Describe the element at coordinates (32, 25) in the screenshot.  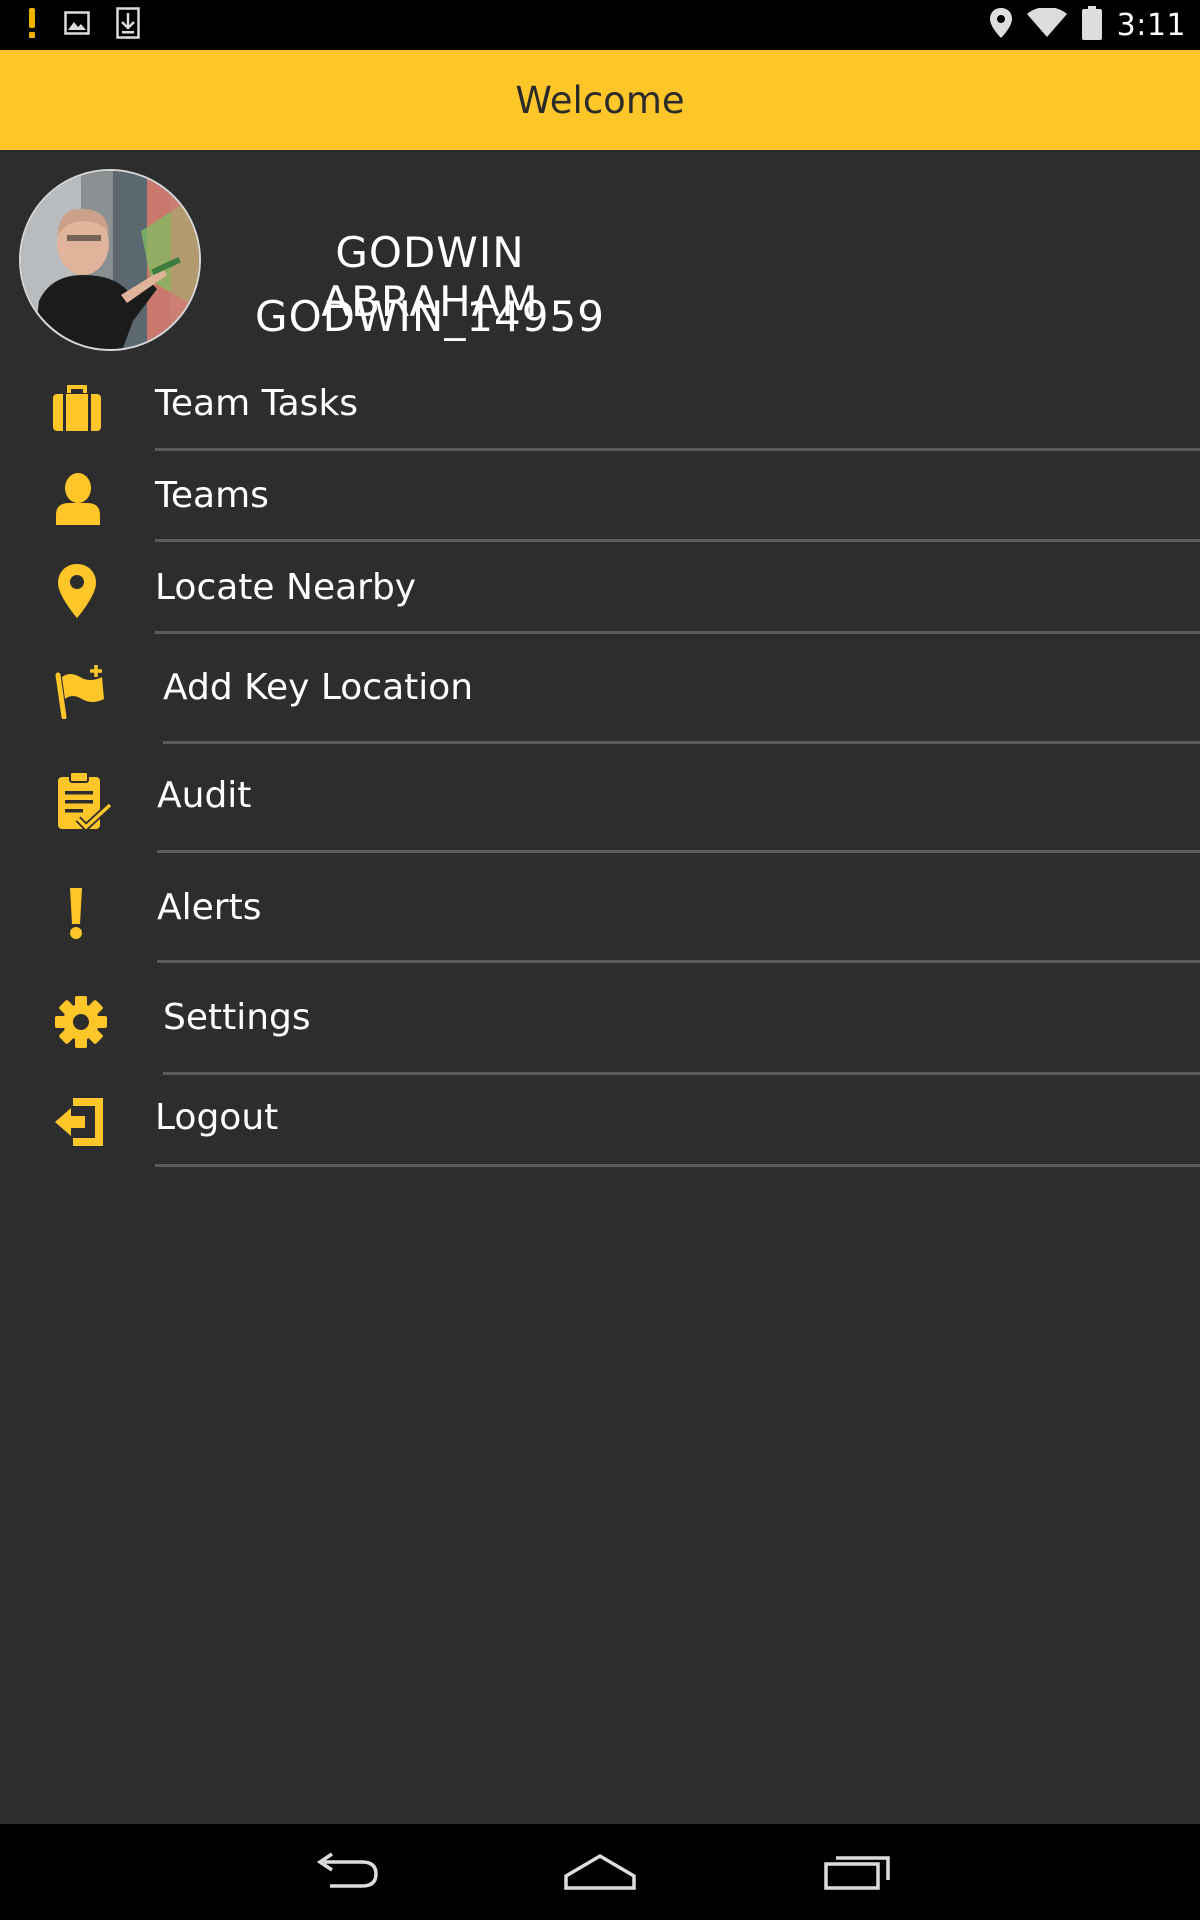
I see `alert-icon` at that location.